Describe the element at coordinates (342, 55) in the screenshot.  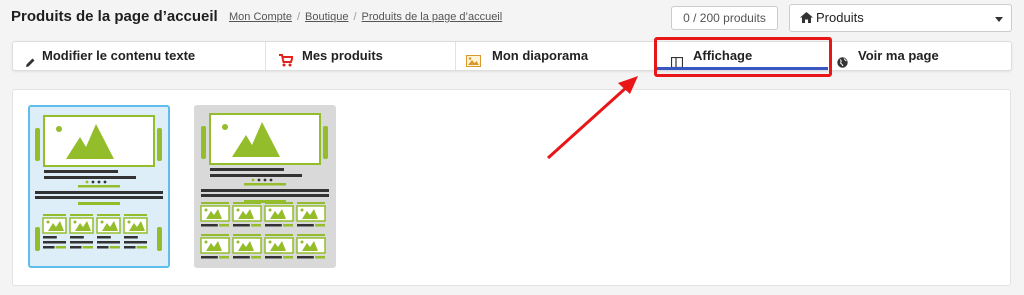
I see `tab-label: Mes produits` at that location.